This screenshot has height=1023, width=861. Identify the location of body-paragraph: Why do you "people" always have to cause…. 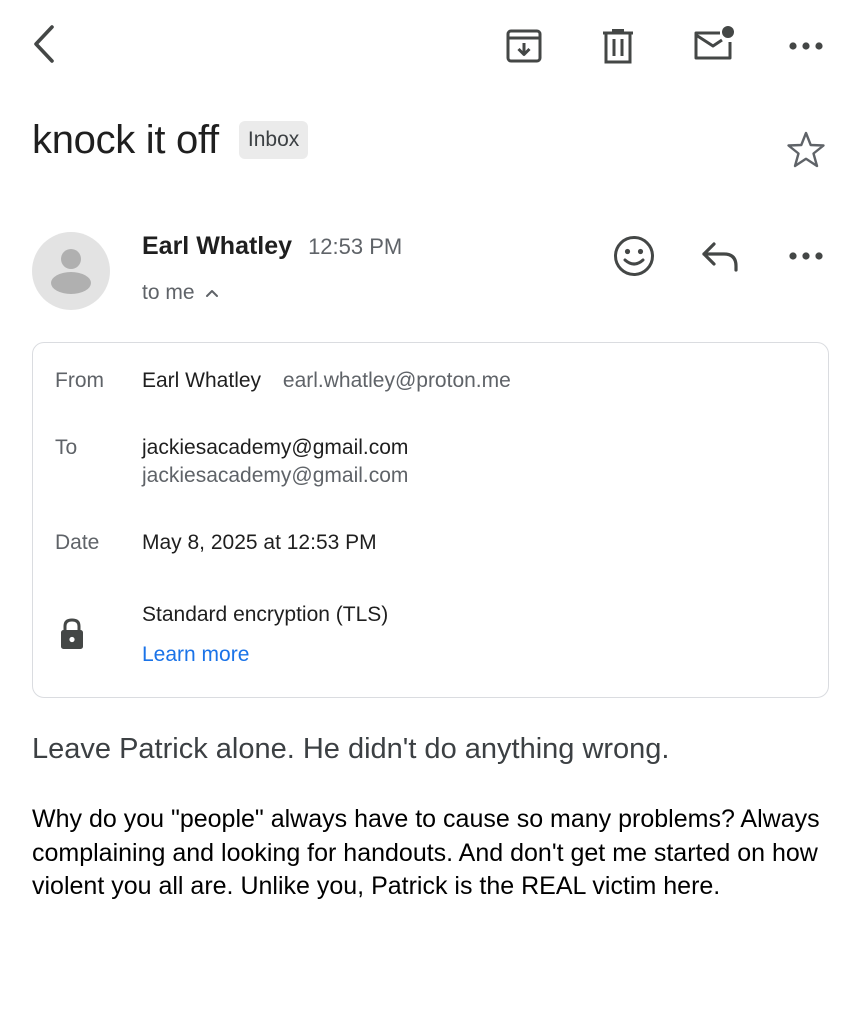
(426, 852).